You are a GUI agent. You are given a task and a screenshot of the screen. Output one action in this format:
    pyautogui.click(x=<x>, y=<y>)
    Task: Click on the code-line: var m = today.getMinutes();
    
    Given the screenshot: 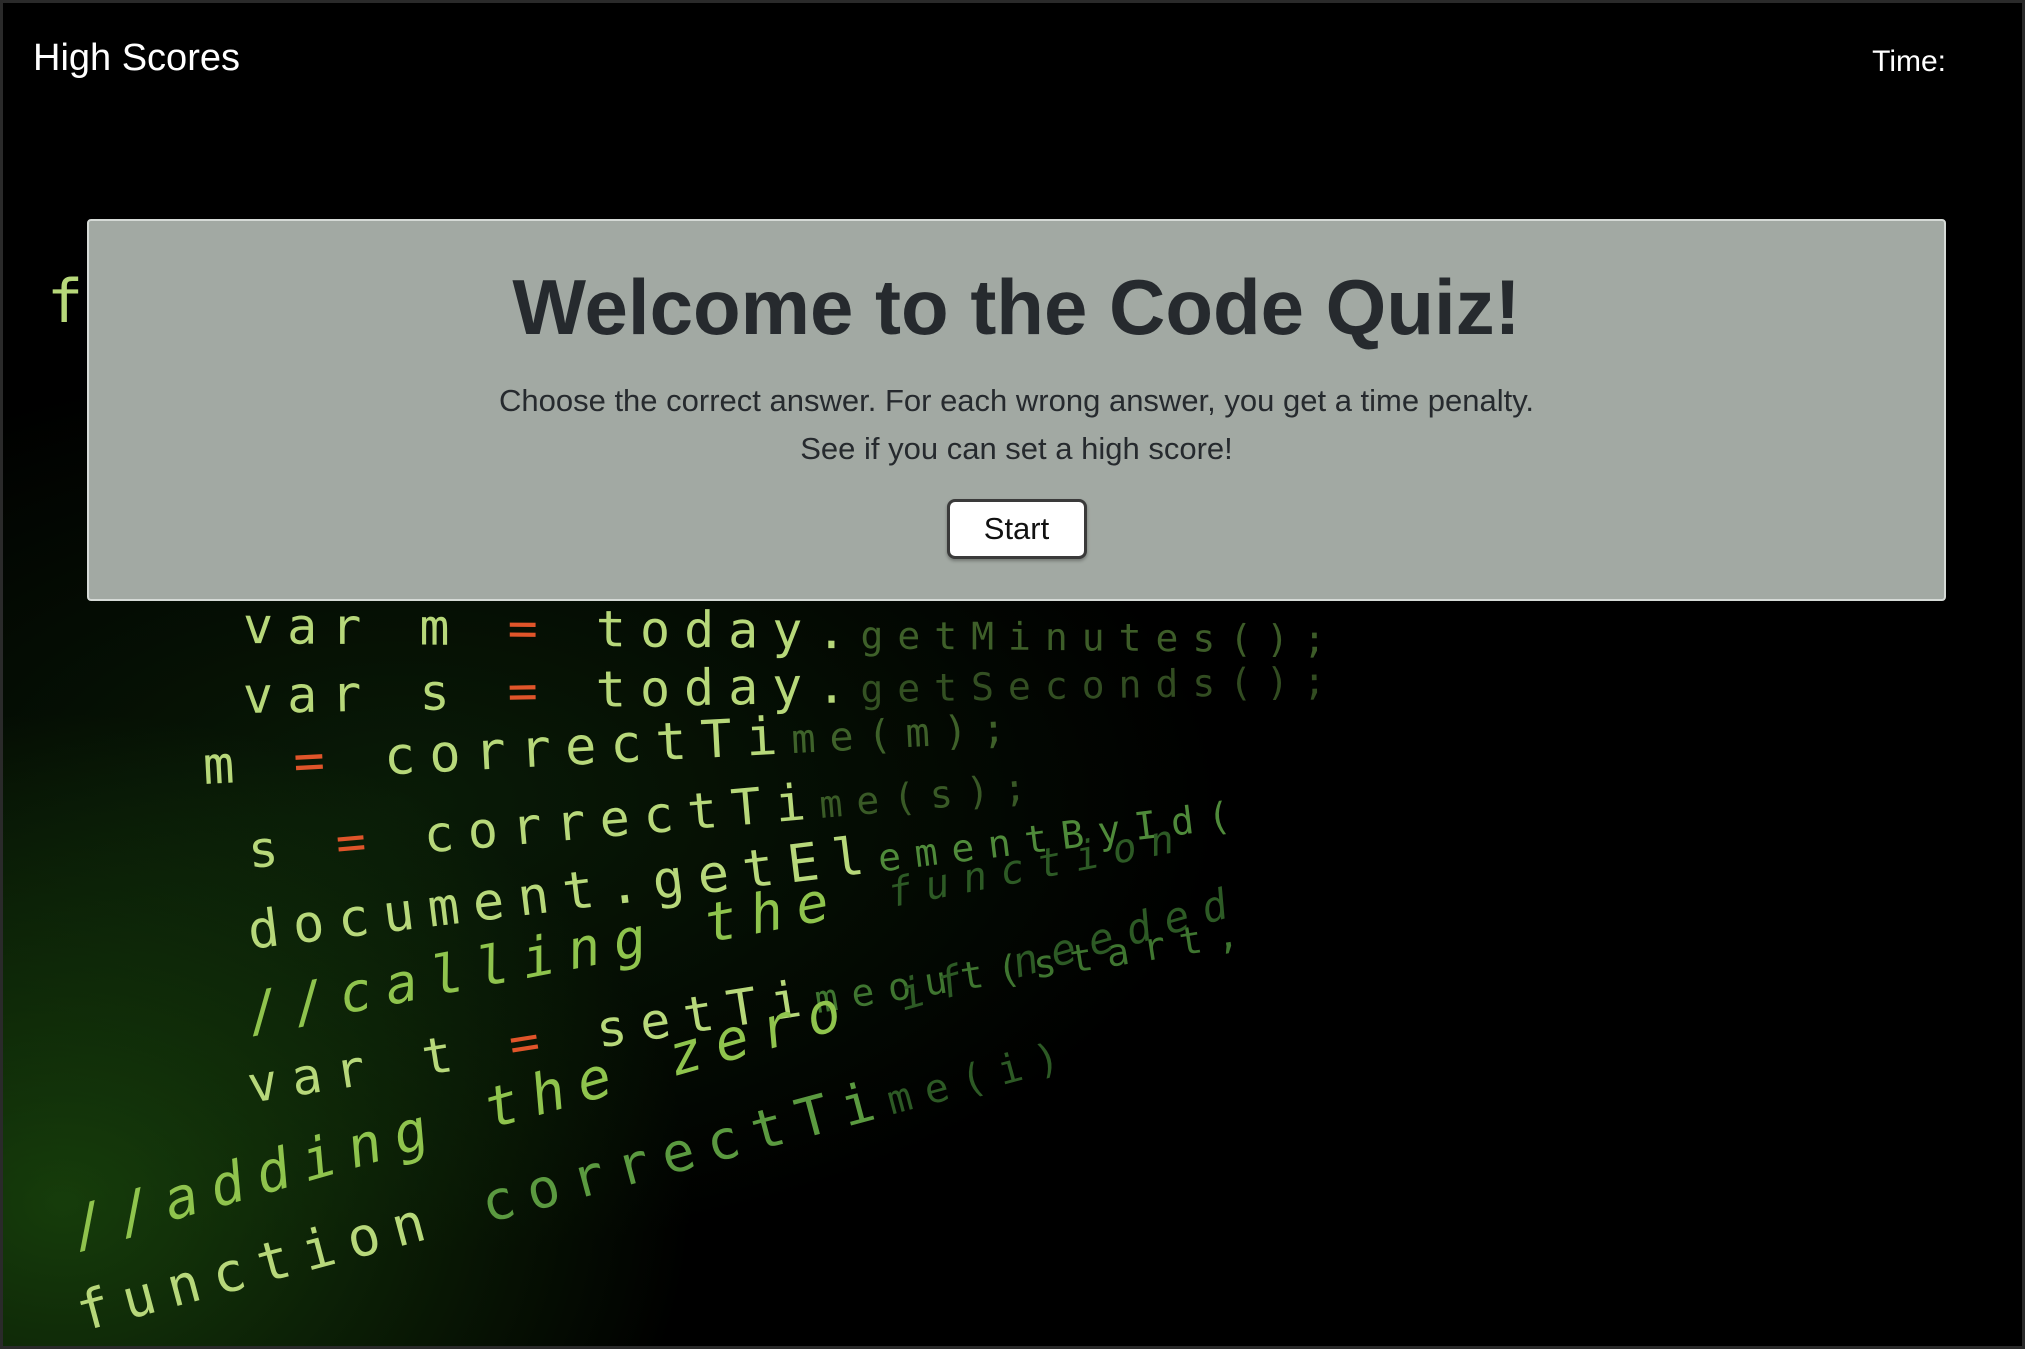 What is the action you would take?
    pyautogui.click(x=791, y=629)
    